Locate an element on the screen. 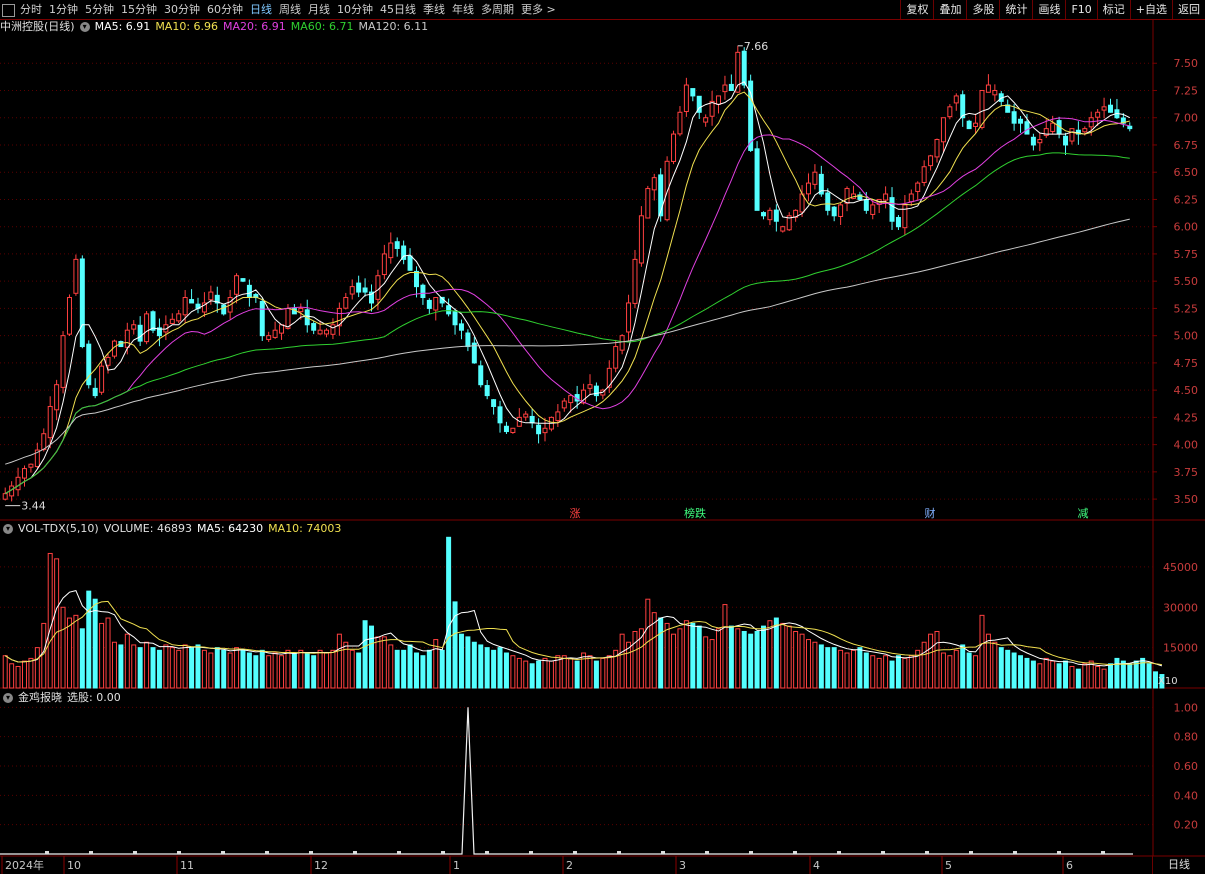 The image size is (1205, 874). period-label-bottom: 日线 is located at coordinates (1178, 865).